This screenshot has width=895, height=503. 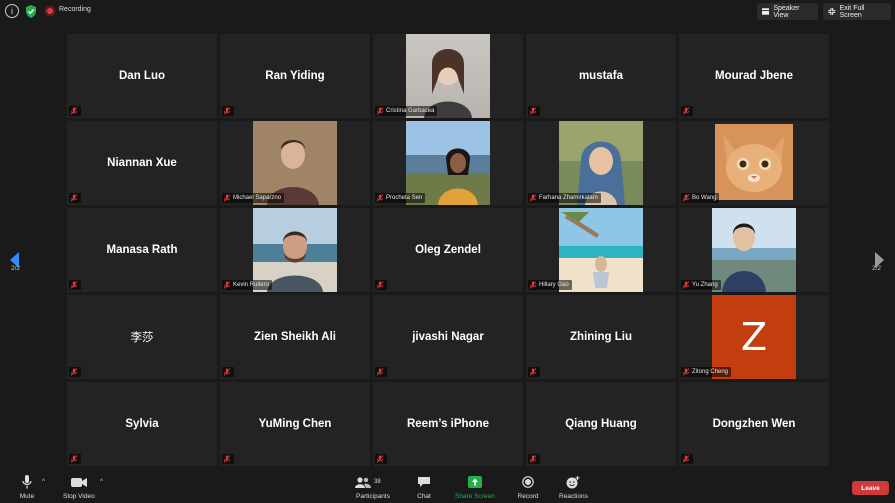 I want to click on participant-tile: Niannan Xue, so click(x=142, y=163).